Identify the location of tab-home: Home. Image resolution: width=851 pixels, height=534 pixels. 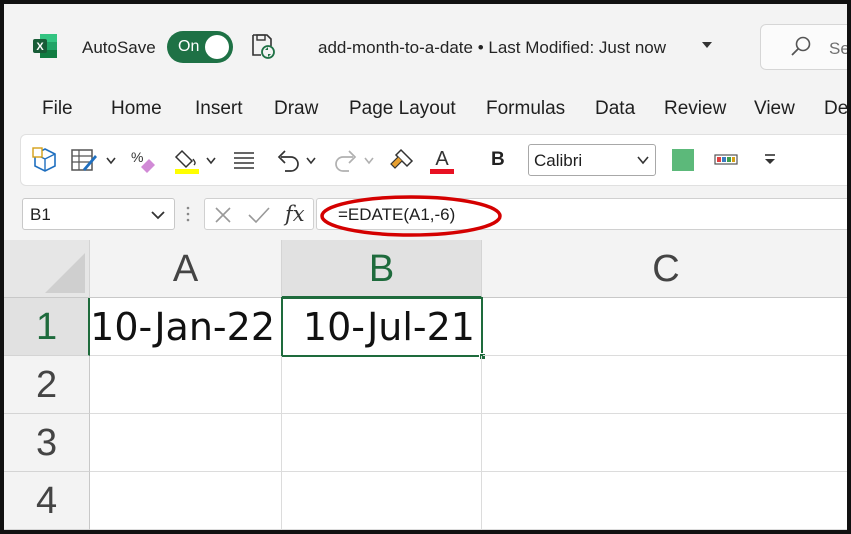
(136, 109).